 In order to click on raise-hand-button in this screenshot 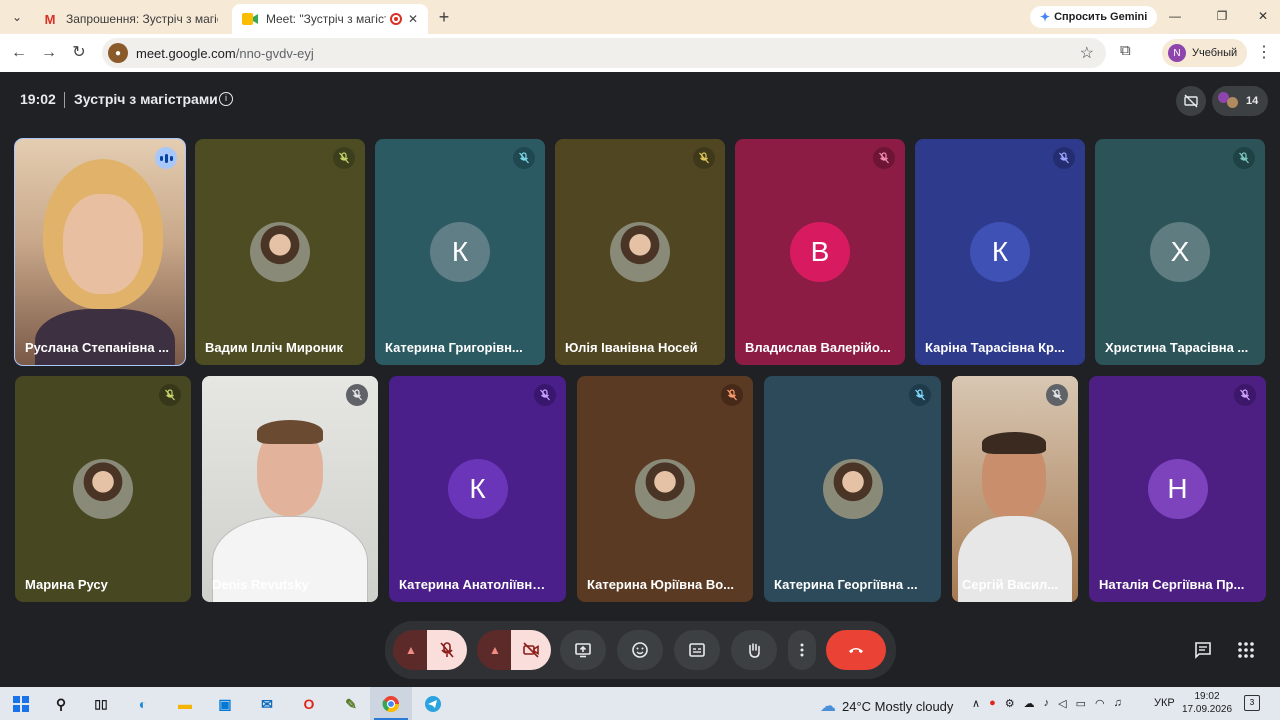, I will do `click(754, 650)`.